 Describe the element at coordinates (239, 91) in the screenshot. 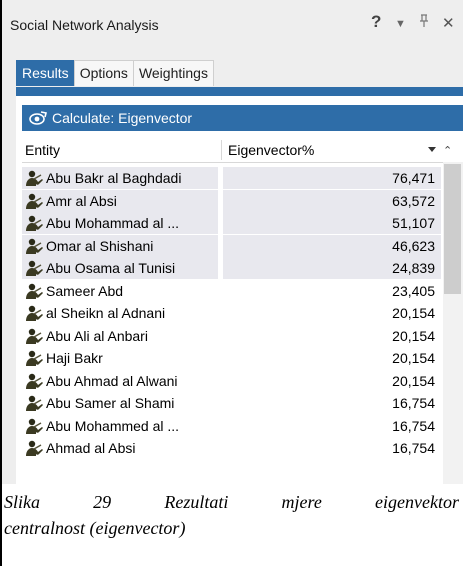

I see `tab-underline` at that location.